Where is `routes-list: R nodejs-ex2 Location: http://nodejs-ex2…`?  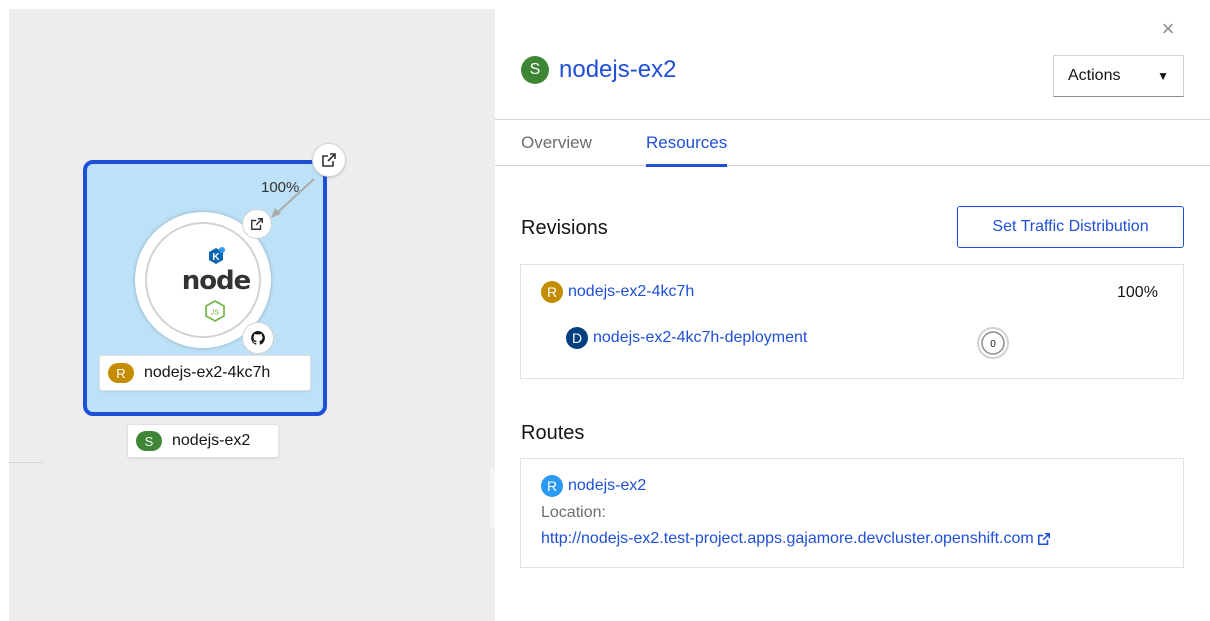 routes-list: R nodejs-ex2 Location: http://nodejs-ex2… is located at coordinates (852, 513).